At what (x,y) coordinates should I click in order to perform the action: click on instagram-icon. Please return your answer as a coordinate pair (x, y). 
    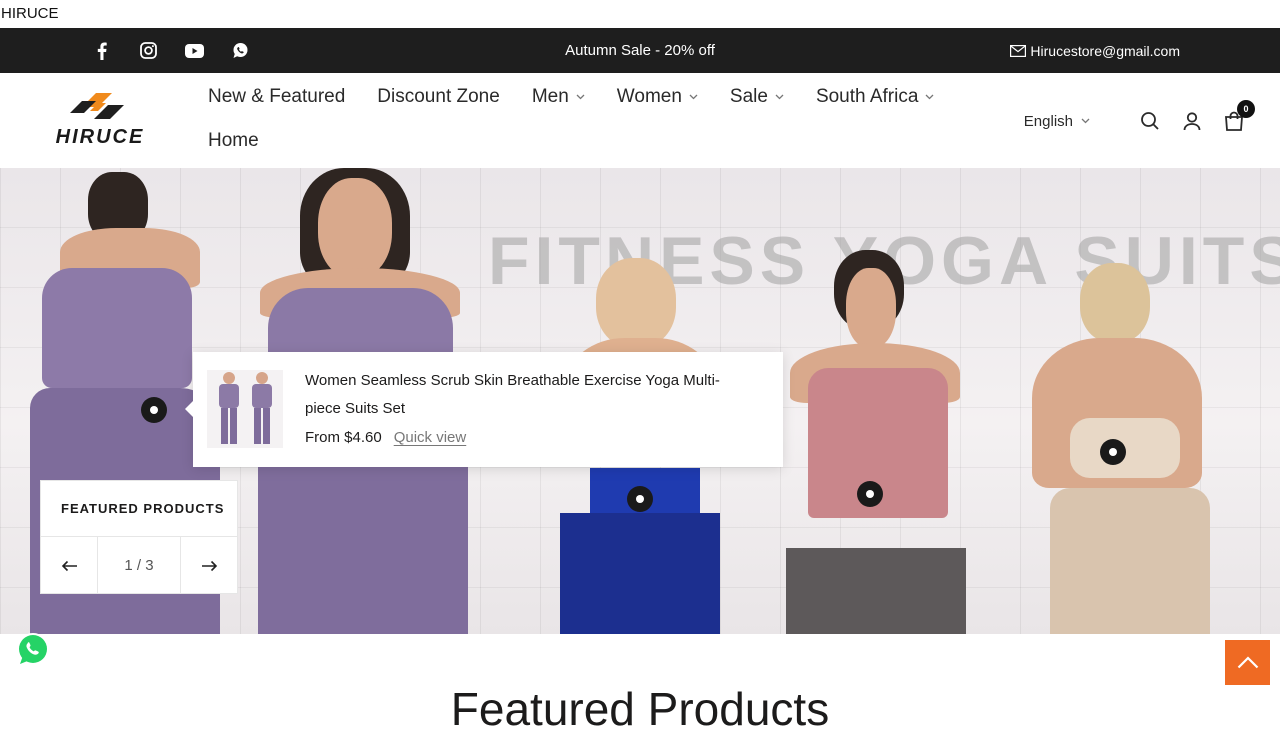
    Looking at the image, I should click on (148, 51).